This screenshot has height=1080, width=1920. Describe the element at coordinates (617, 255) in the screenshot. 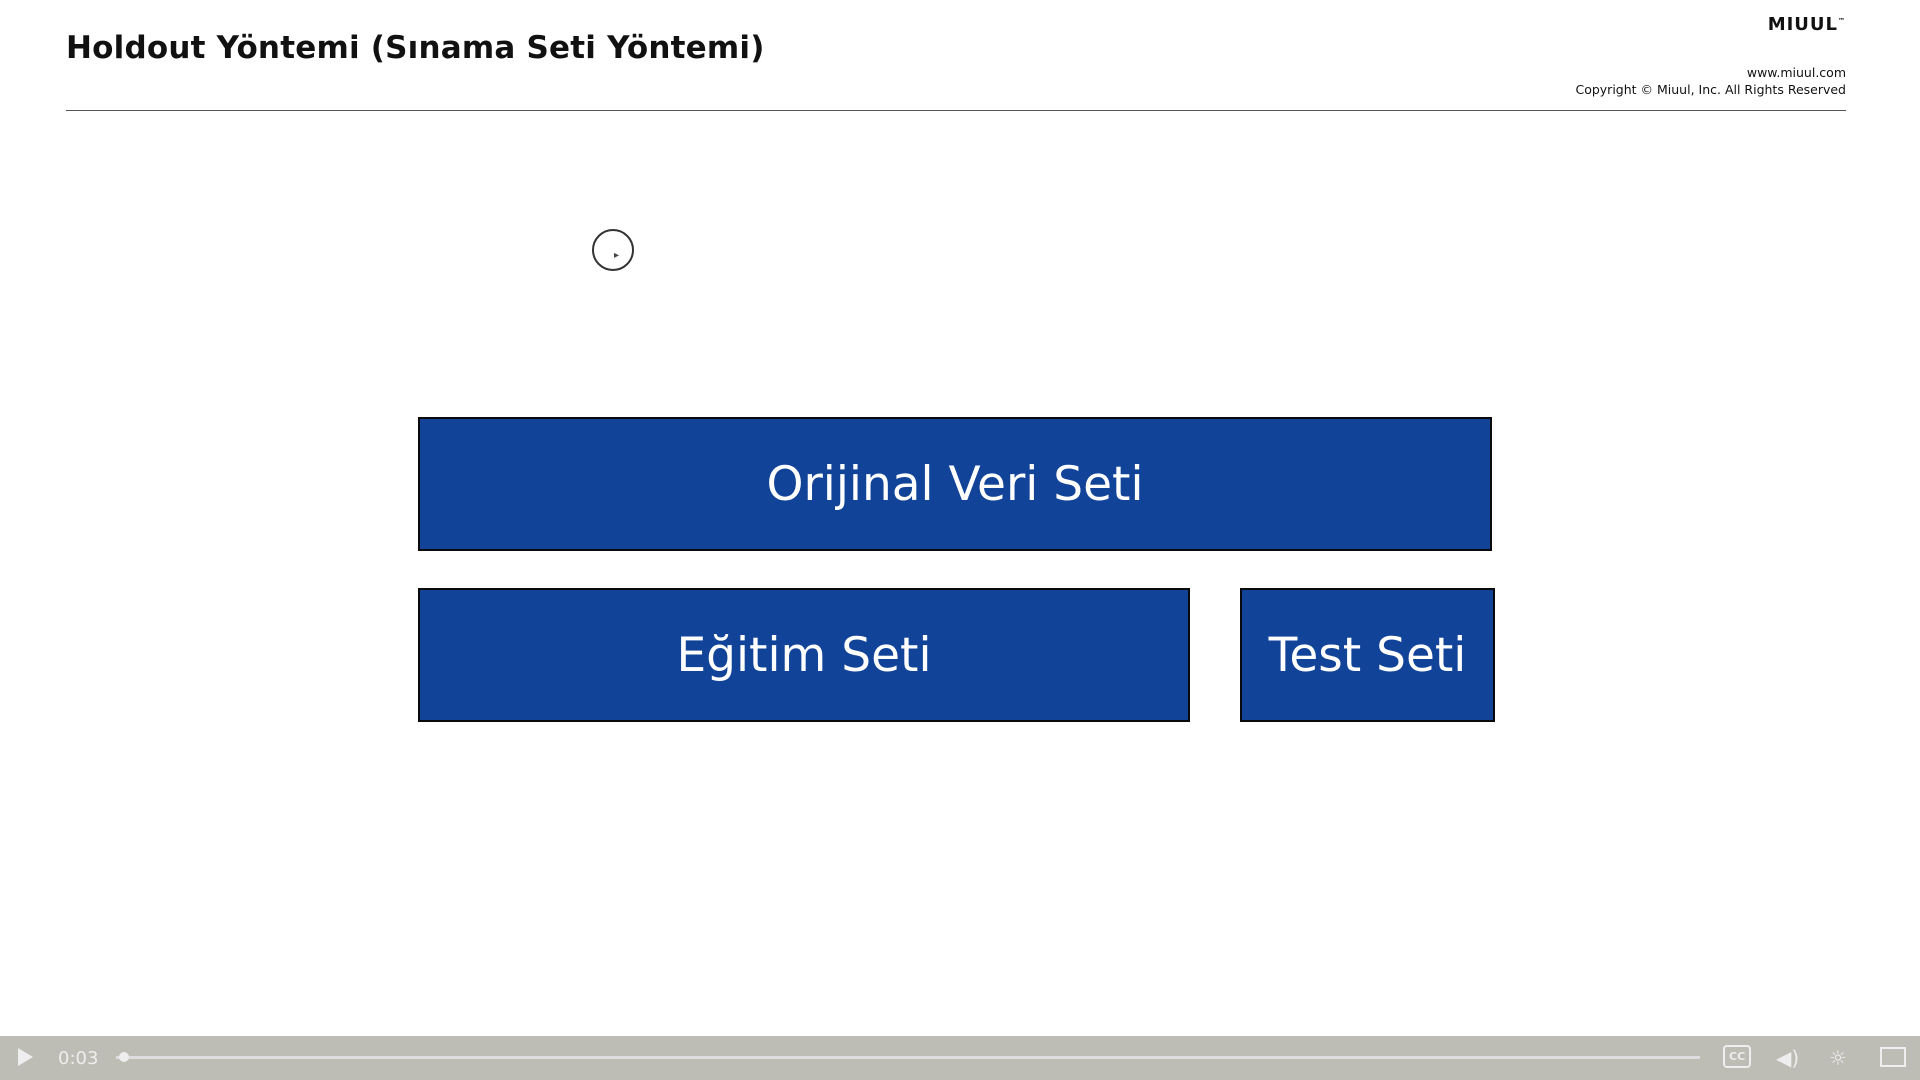

I see `pointer-icon: ▸` at that location.